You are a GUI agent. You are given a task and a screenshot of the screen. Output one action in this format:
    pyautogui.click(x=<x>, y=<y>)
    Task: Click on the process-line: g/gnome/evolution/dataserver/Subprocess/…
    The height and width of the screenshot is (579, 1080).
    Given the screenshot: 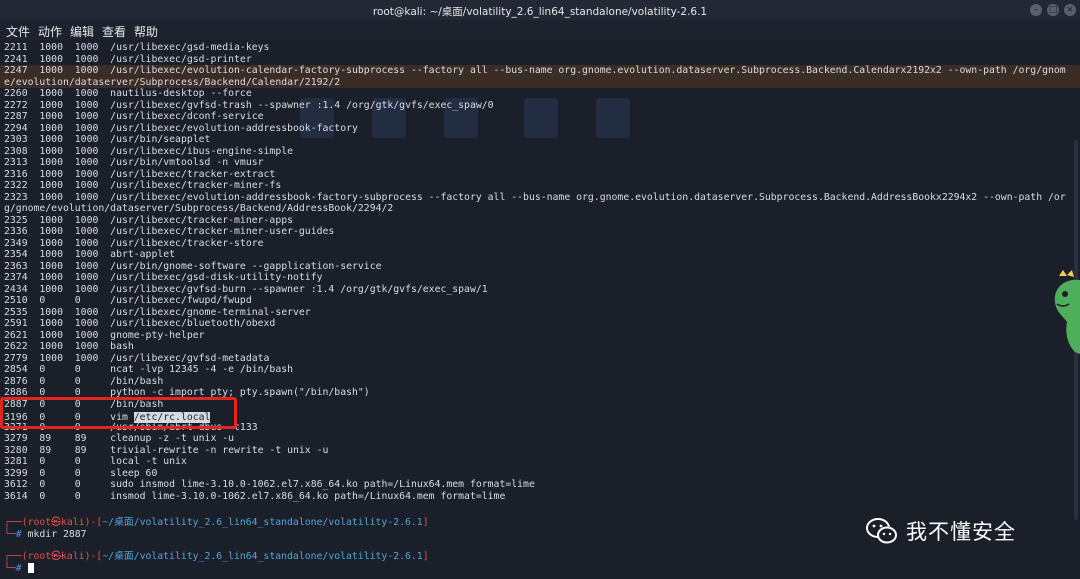 What is the action you would take?
    pyautogui.click(x=199, y=208)
    